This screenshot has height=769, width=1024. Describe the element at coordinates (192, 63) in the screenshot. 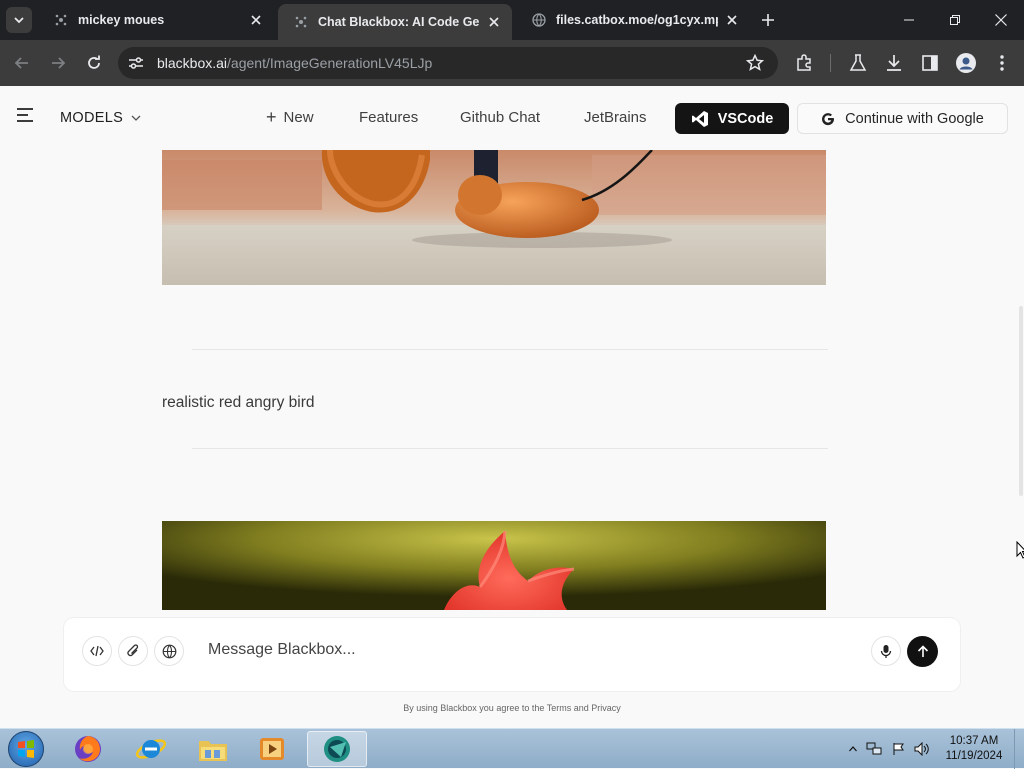

I see `url-host: blackbox.ai` at that location.